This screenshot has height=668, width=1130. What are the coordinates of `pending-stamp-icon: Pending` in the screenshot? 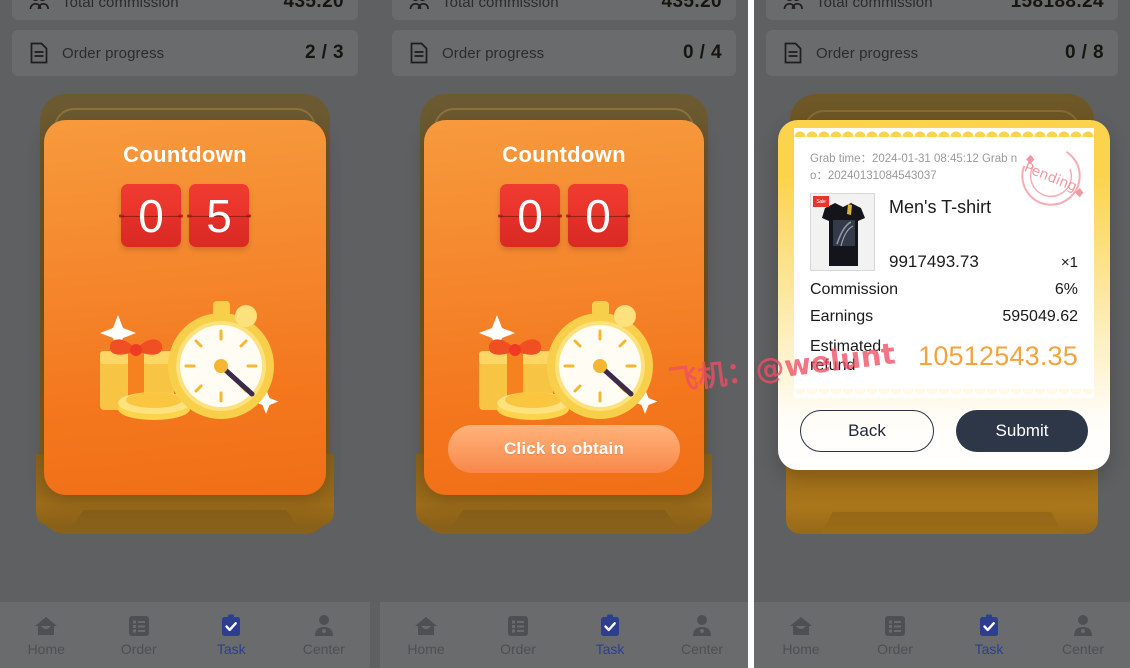 It's located at (1051, 176).